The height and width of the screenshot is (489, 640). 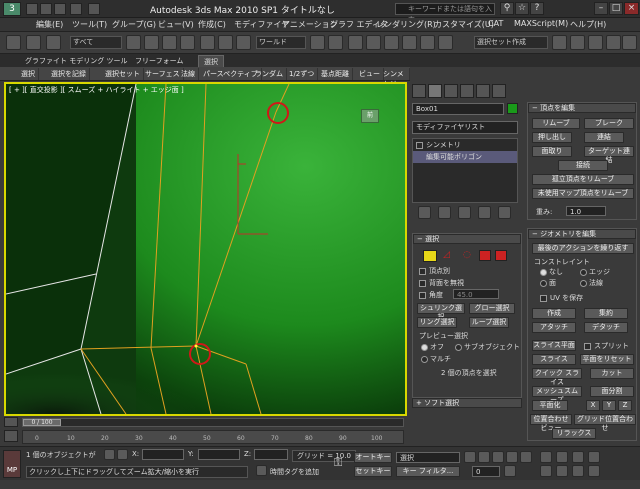 I want to click on make-planar-button: 平面化, so click(x=550, y=405).